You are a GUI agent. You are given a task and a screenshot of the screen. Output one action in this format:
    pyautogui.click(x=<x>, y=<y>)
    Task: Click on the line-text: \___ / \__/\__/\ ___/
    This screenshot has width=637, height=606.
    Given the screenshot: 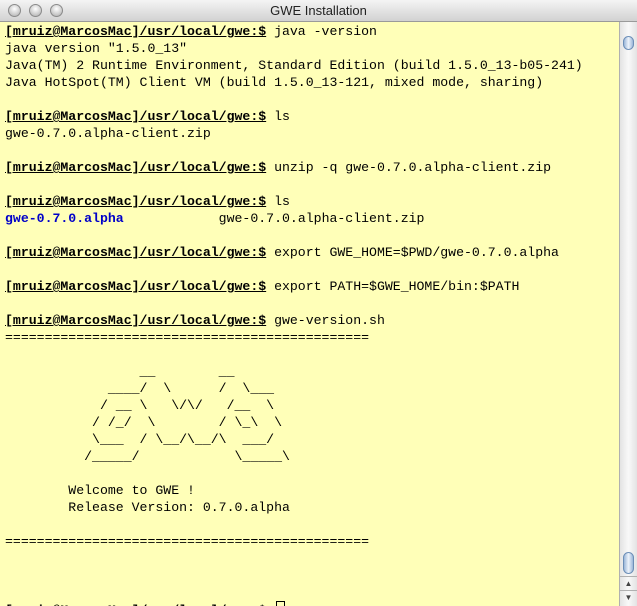 What is the action you would take?
    pyautogui.click(x=140, y=439)
    